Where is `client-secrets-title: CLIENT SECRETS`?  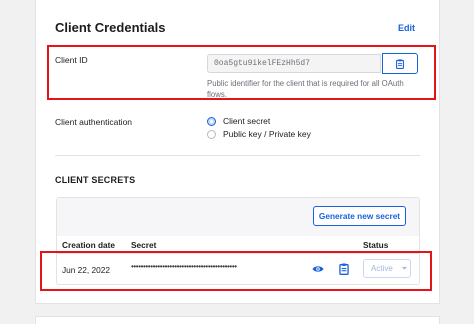 client-secrets-title: CLIENT SECRETS is located at coordinates (95, 180).